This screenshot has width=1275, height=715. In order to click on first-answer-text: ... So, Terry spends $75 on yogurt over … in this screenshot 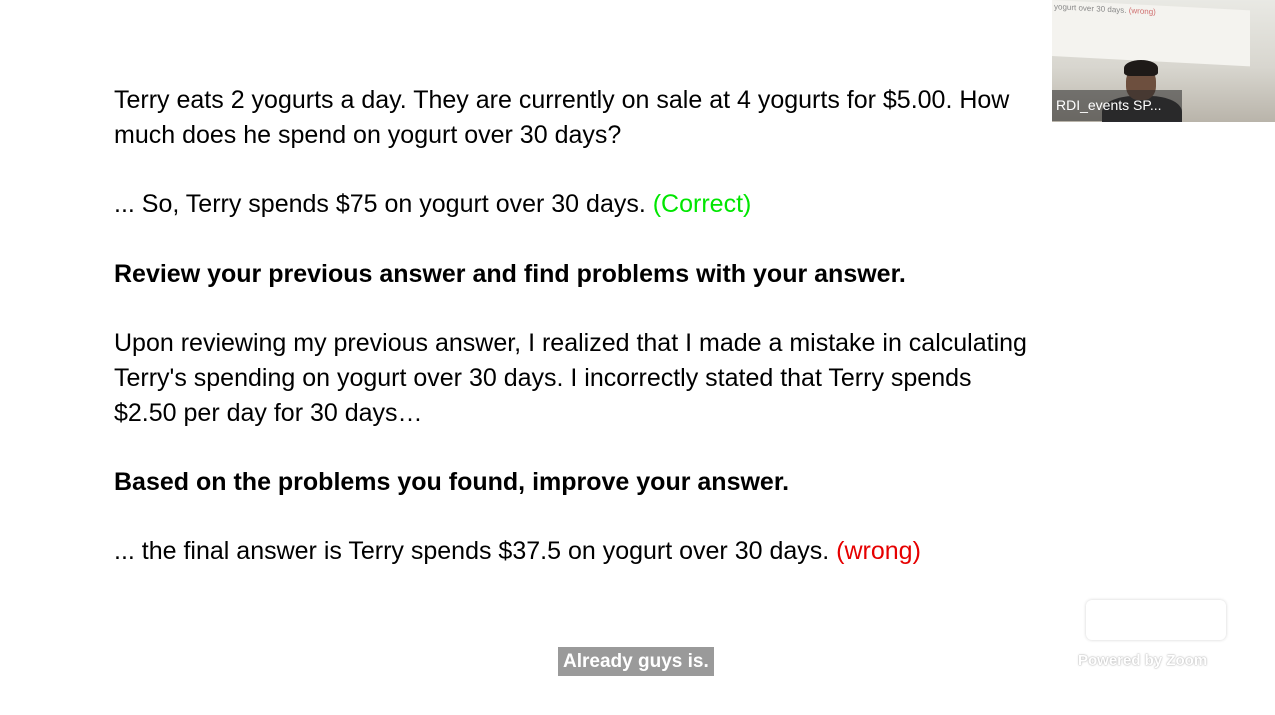, I will do `click(383, 204)`.